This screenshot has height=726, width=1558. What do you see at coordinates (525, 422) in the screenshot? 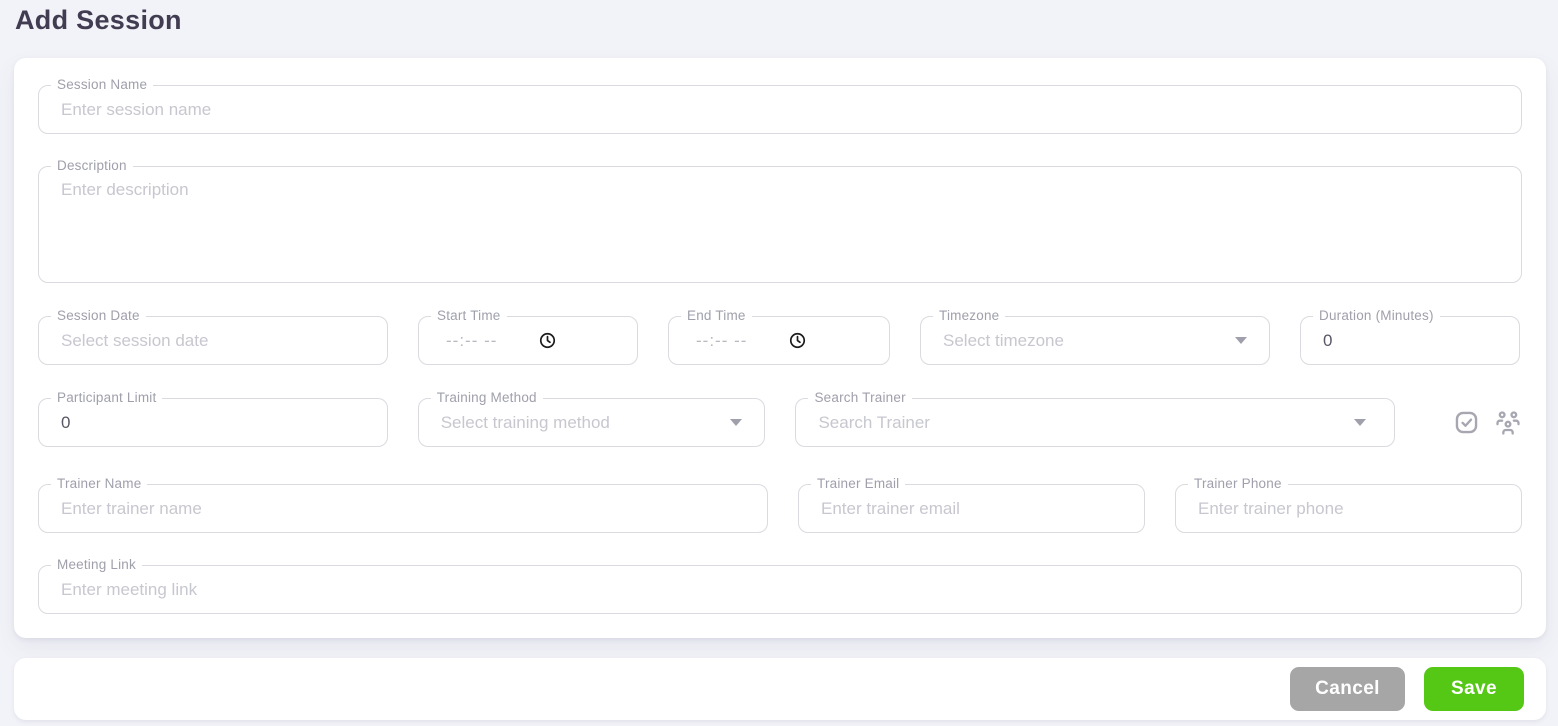
I see `training-method-value: Select training method` at bounding box center [525, 422].